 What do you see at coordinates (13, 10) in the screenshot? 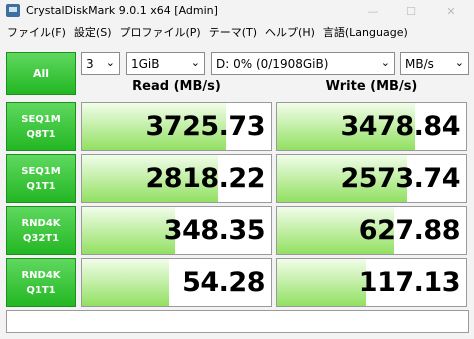
I see `app-icon` at bounding box center [13, 10].